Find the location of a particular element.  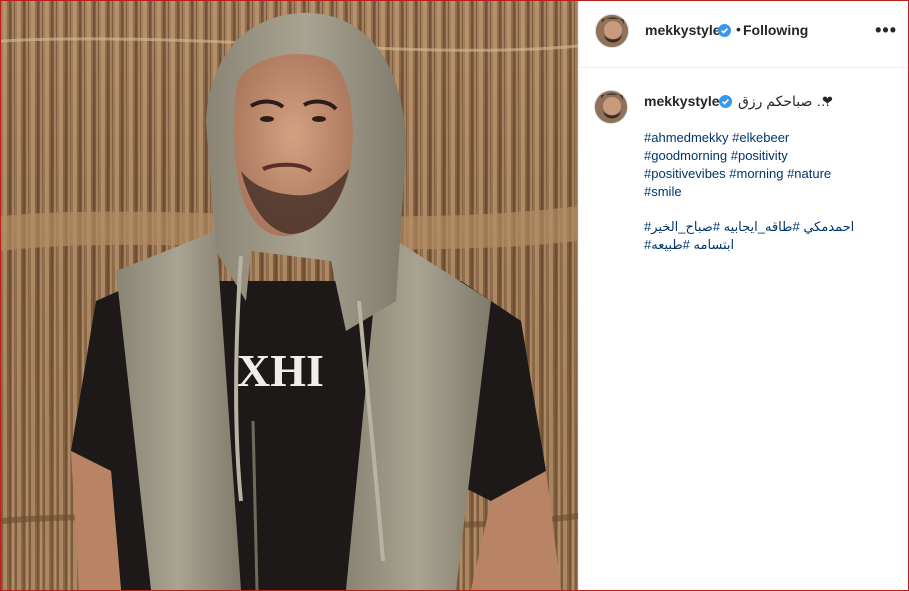

caption-username-link: mekkystyle is located at coordinates (682, 101).